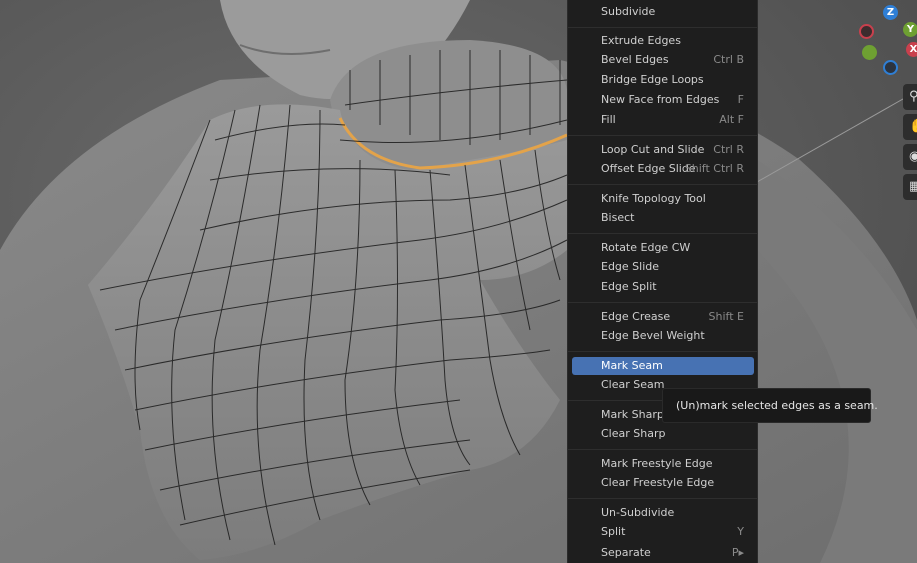 This screenshot has width=917, height=563. I want to click on menu-item-mark-freestyle-edge: Mark Freestyle Edge, so click(663, 464).